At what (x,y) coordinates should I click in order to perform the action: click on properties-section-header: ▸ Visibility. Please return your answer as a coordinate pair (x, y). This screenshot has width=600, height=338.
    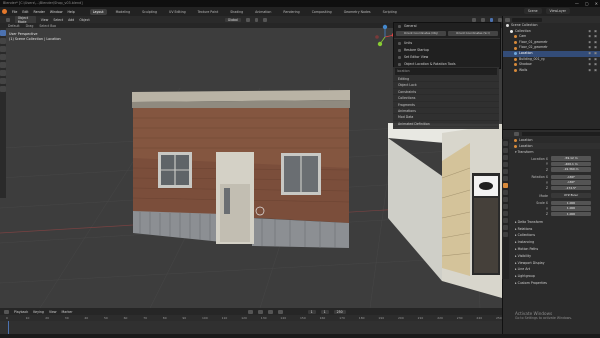
    Looking at the image, I should click on (555, 256).